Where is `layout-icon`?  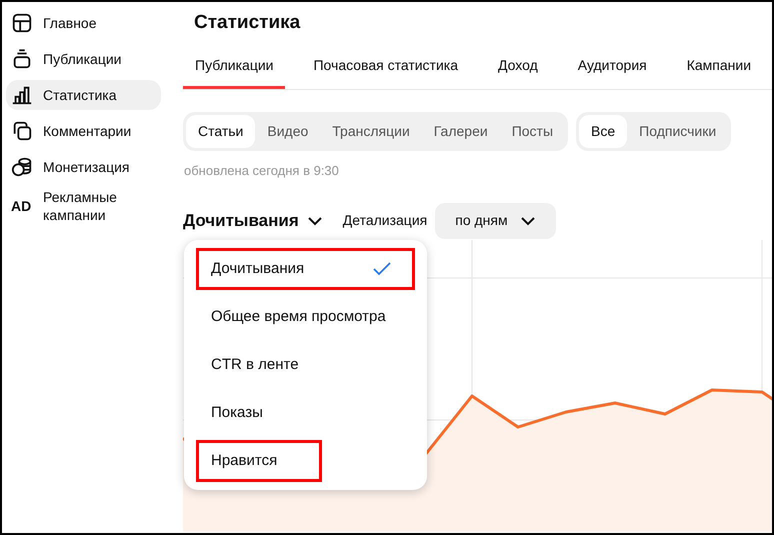
layout-icon is located at coordinates (22, 23).